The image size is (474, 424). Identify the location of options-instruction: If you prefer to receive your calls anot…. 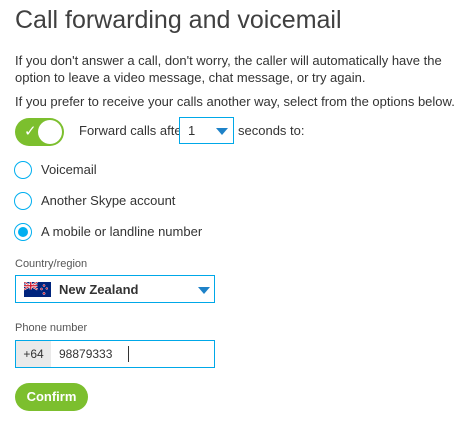
(235, 101).